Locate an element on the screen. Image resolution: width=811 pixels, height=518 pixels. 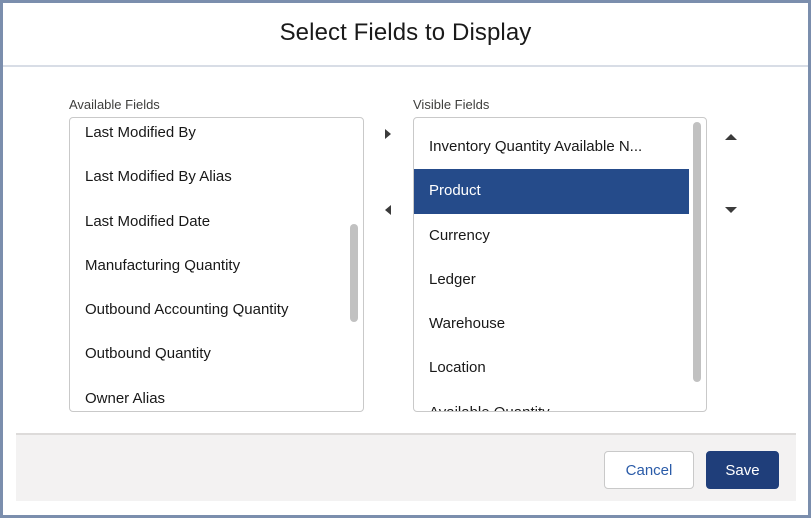
move-to-visible-button is located at coordinates (388, 134).